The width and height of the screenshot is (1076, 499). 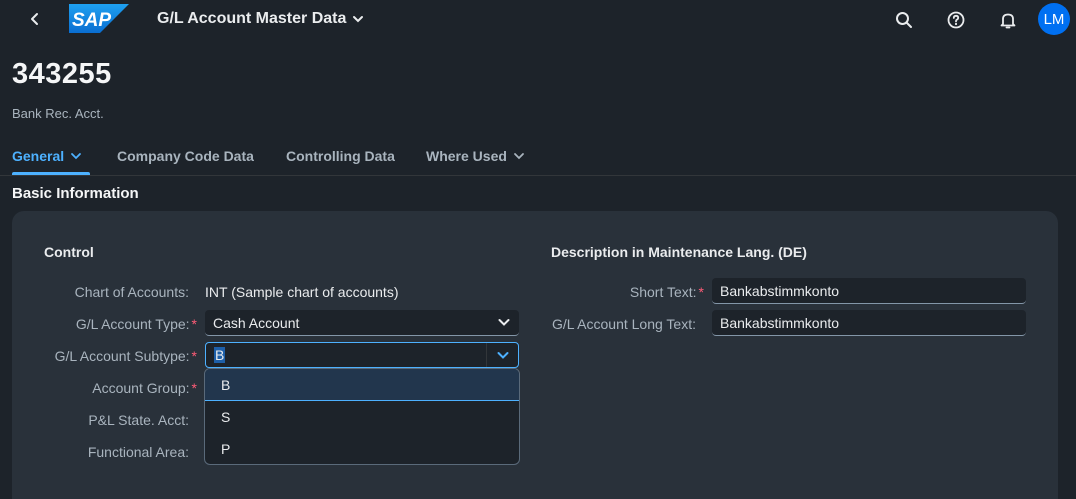 What do you see at coordinates (362, 323) in the screenshot?
I see `gl-account-type-select: Cash Account` at bounding box center [362, 323].